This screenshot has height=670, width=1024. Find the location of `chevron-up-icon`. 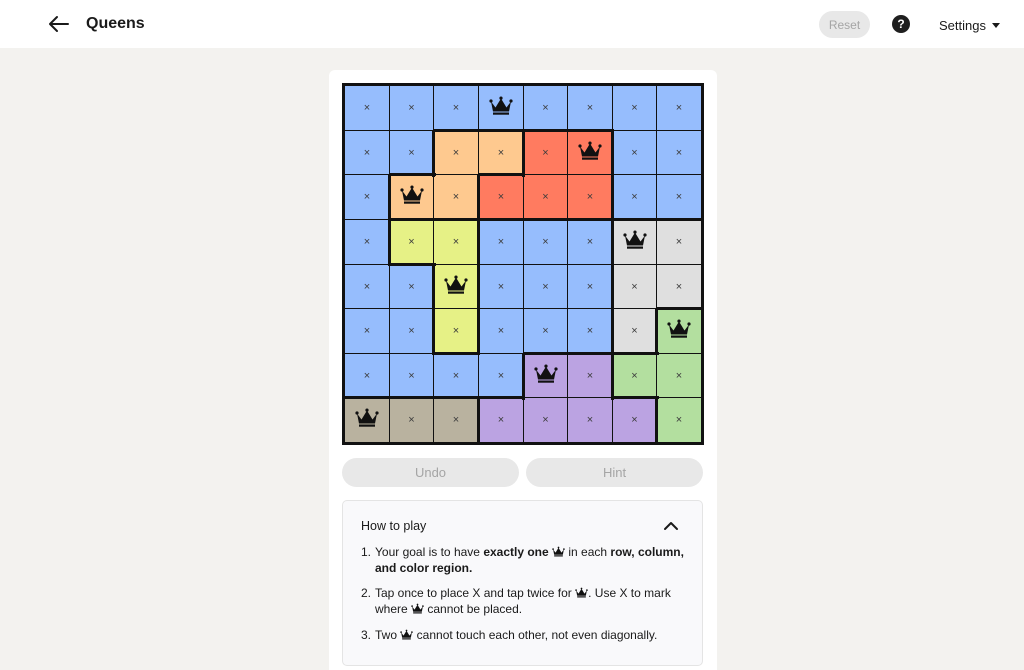

chevron-up-icon is located at coordinates (671, 526).